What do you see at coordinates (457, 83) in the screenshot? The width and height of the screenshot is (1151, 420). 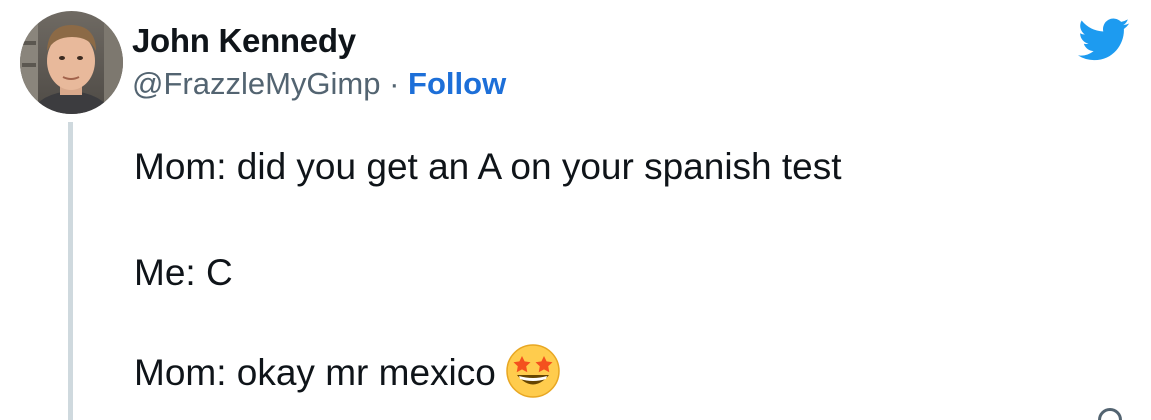 I see `follow-button: Follow` at bounding box center [457, 83].